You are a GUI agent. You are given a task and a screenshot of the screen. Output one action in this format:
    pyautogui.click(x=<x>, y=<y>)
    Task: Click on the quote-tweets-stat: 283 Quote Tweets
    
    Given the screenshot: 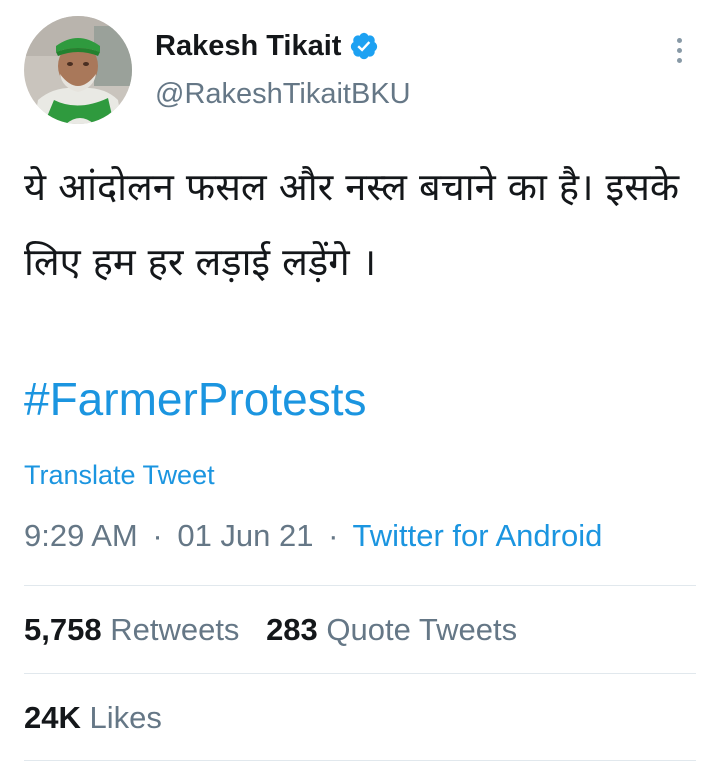 What is the action you would take?
    pyautogui.click(x=391, y=629)
    